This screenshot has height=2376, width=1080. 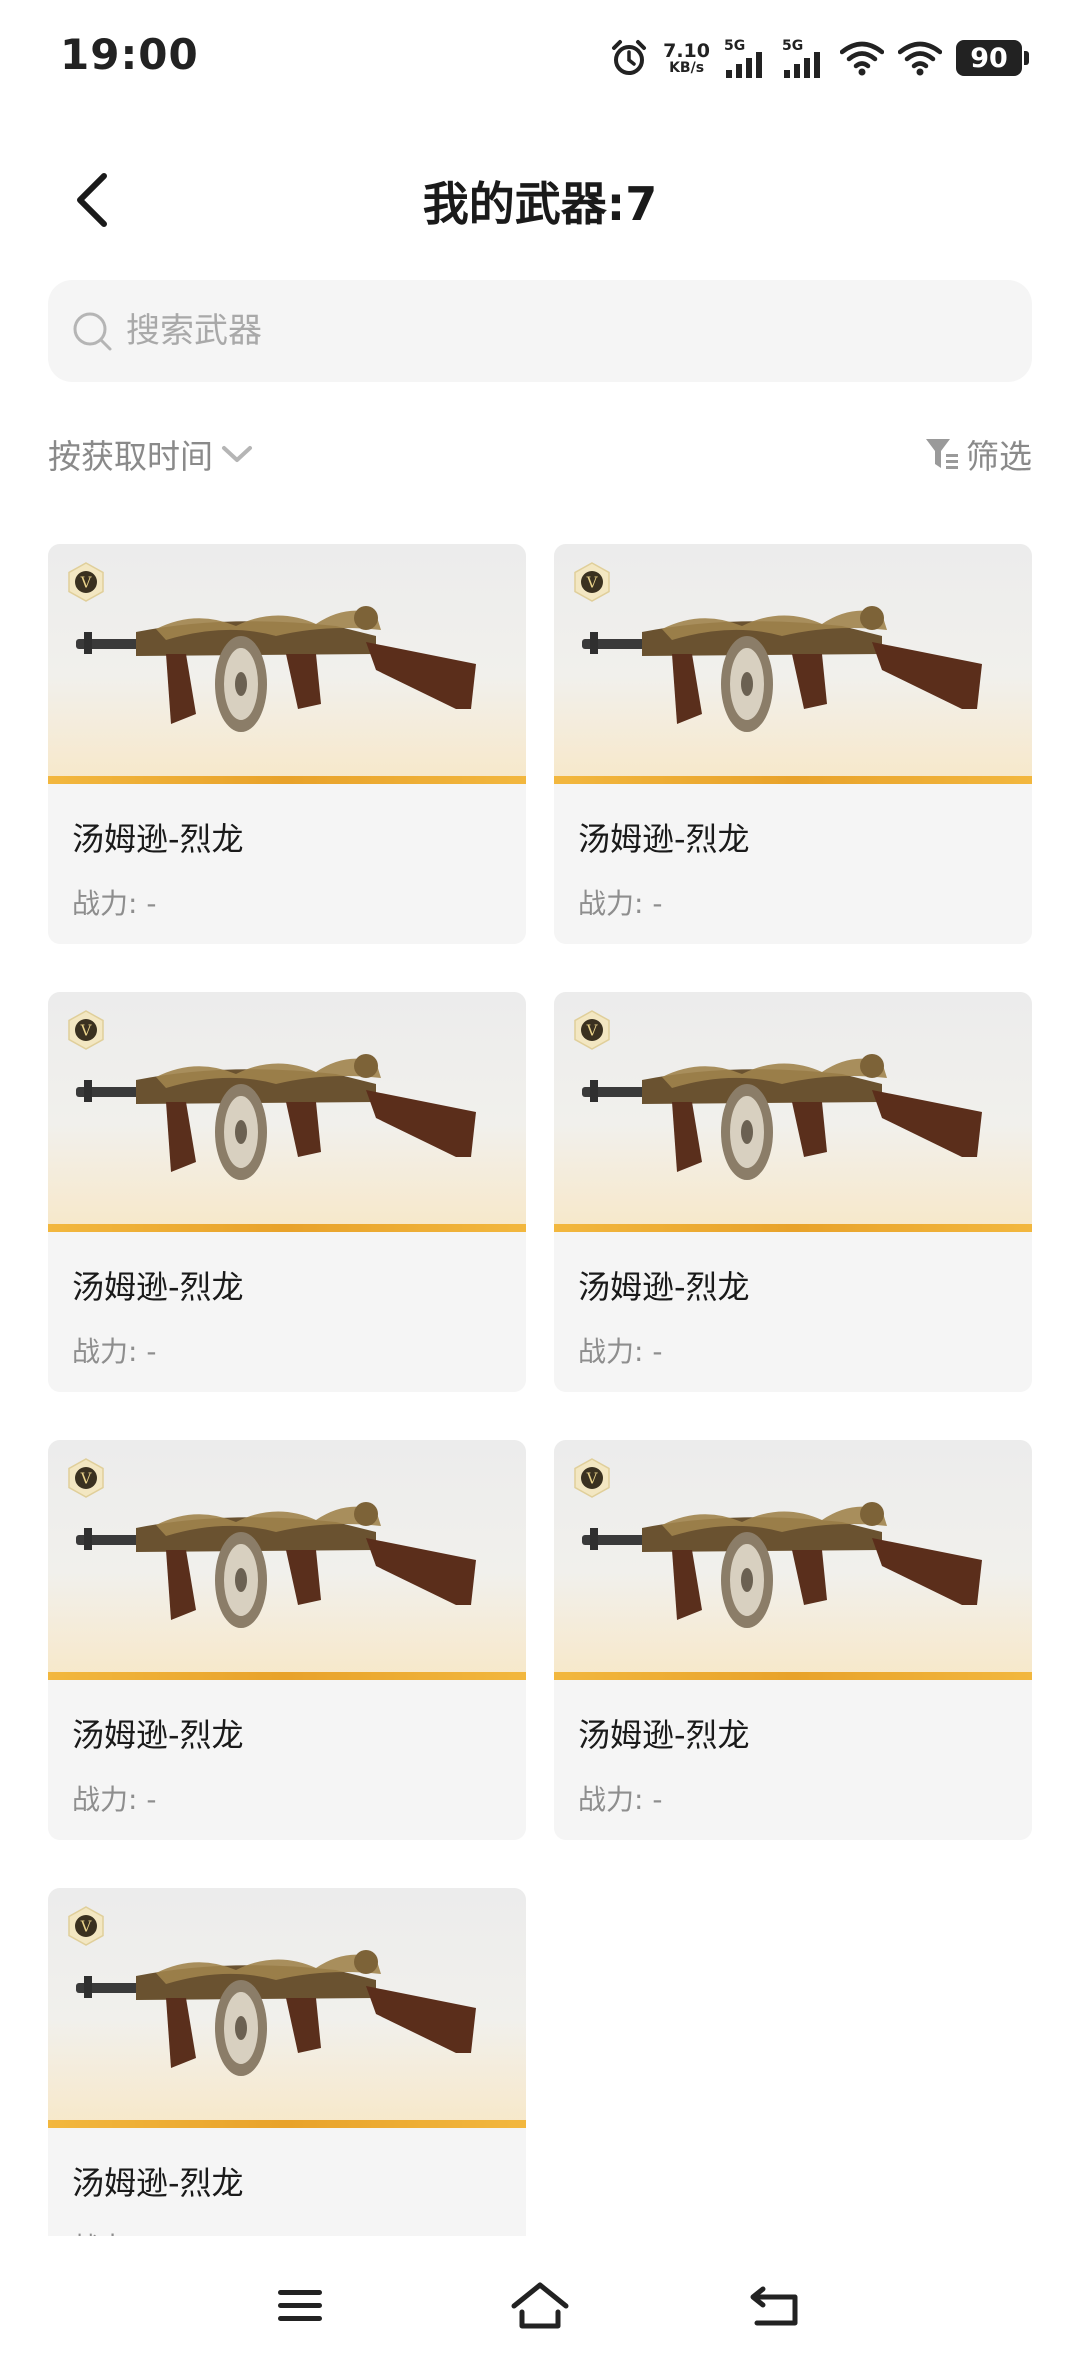 I want to click on back-arrow-icon, so click(x=774, y=2306).